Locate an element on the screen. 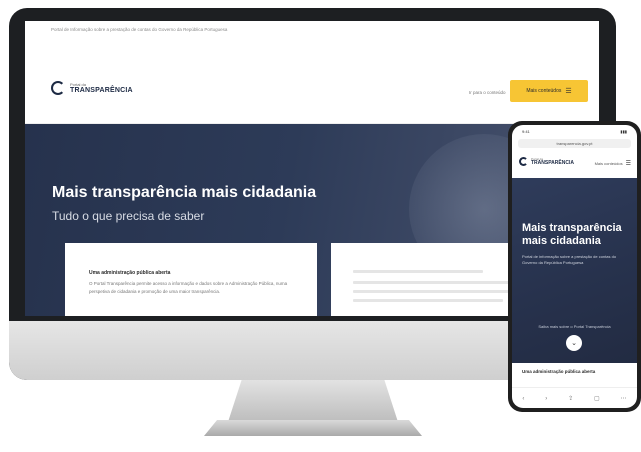 The width and height of the screenshot is (641, 452). more-icon: ⋯ is located at coordinates (624, 398).